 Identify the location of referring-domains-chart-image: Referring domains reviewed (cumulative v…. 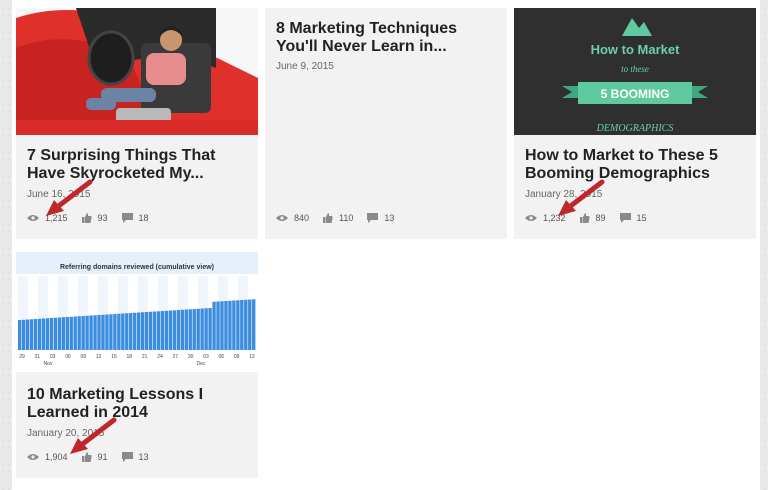
(137, 312).